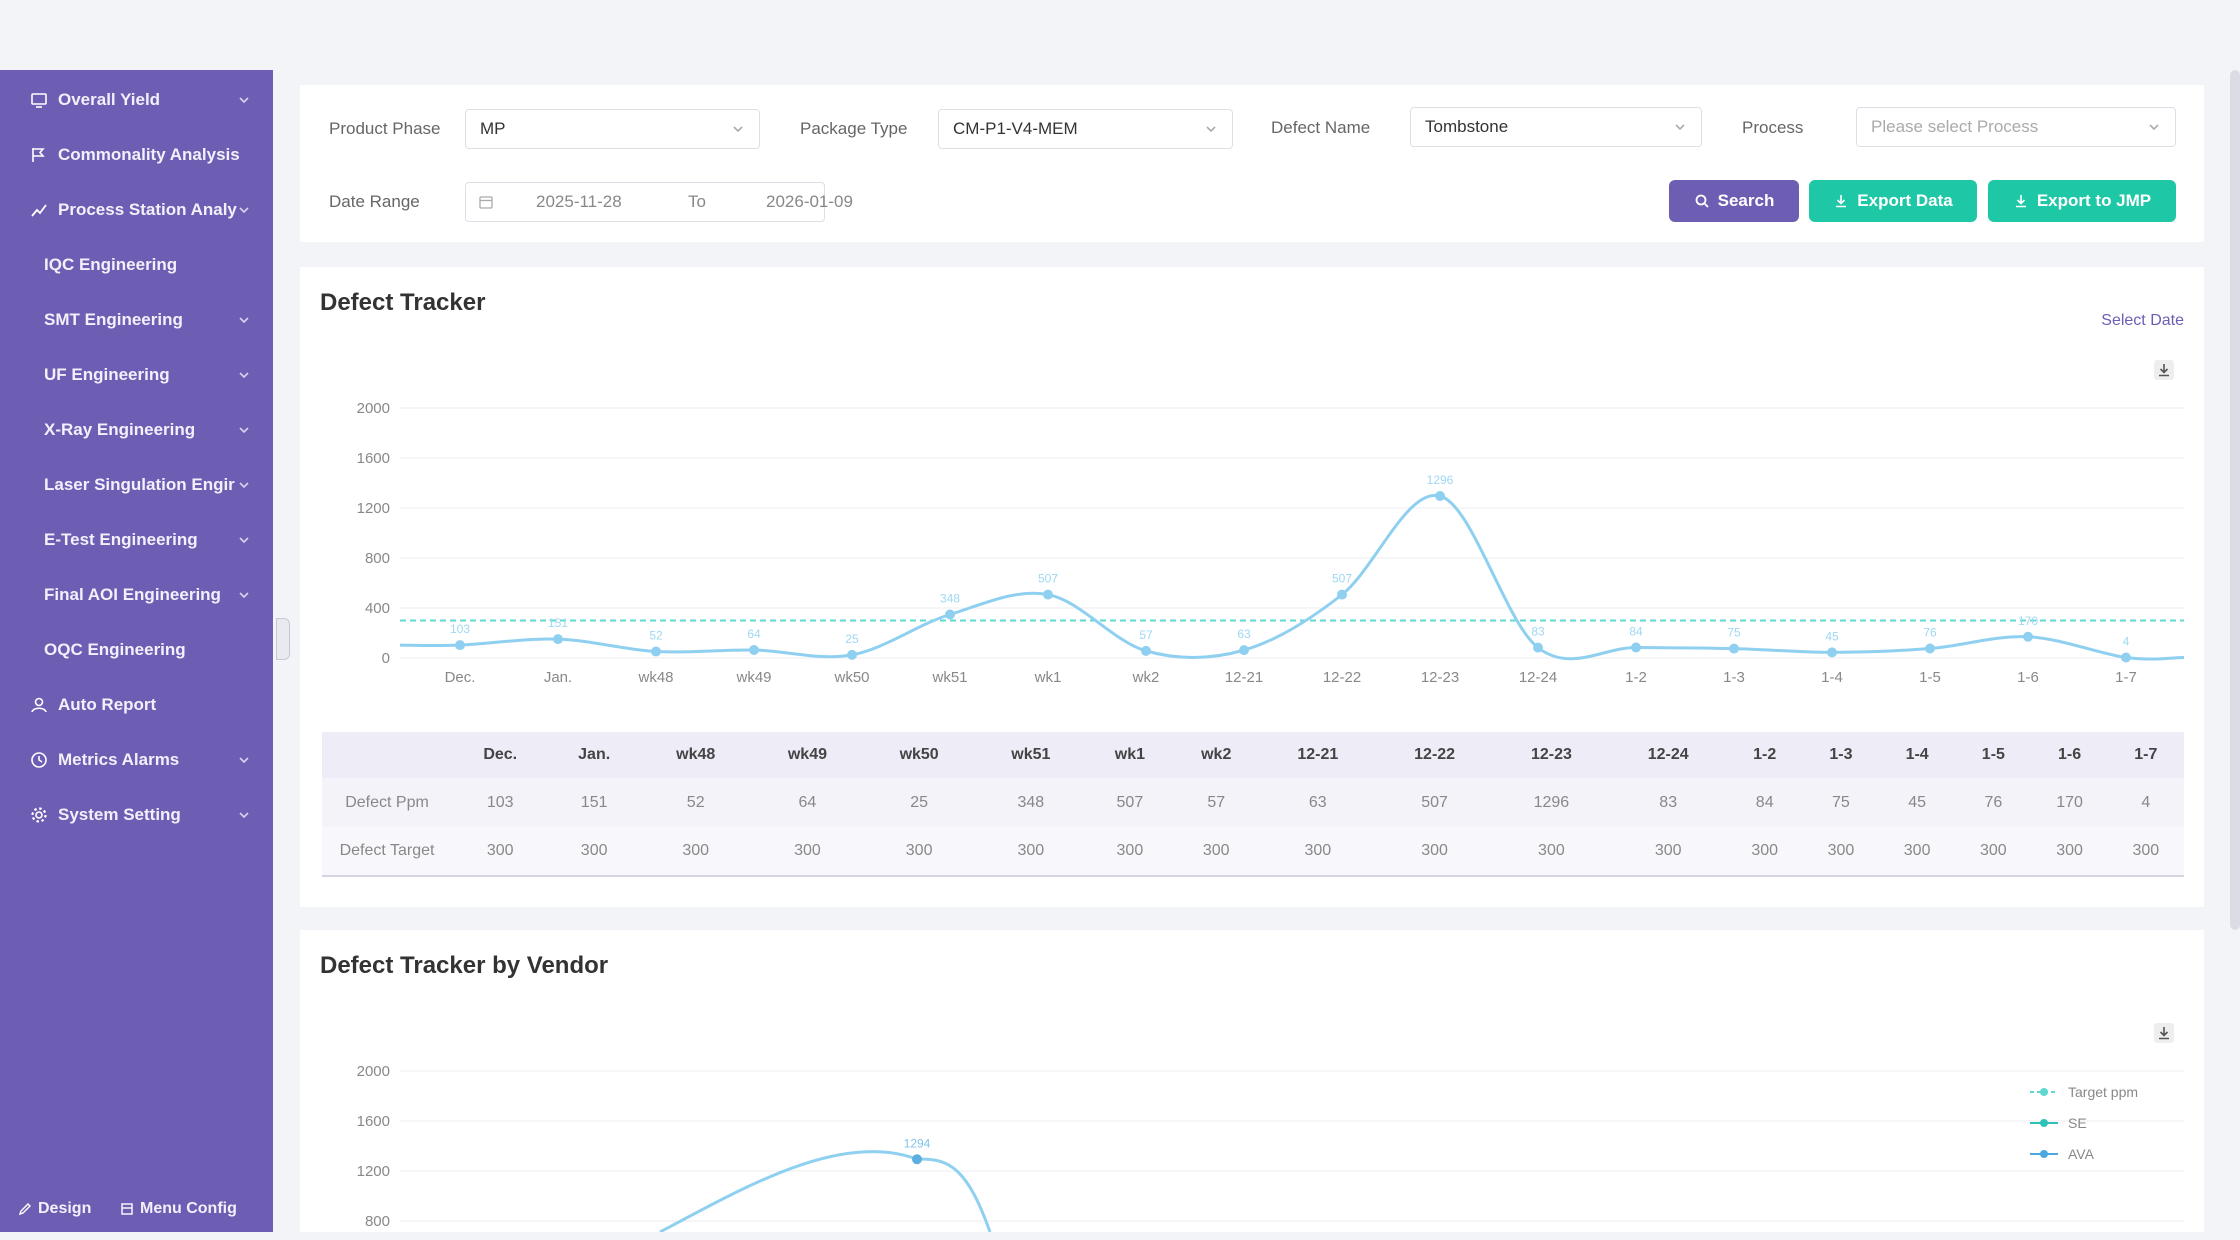 Image resolution: width=2240 pixels, height=1240 pixels. What do you see at coordinates (377, 1221) in the screenshot?
I see `y-tick-label: 800` at bounding box center [377, 1221].